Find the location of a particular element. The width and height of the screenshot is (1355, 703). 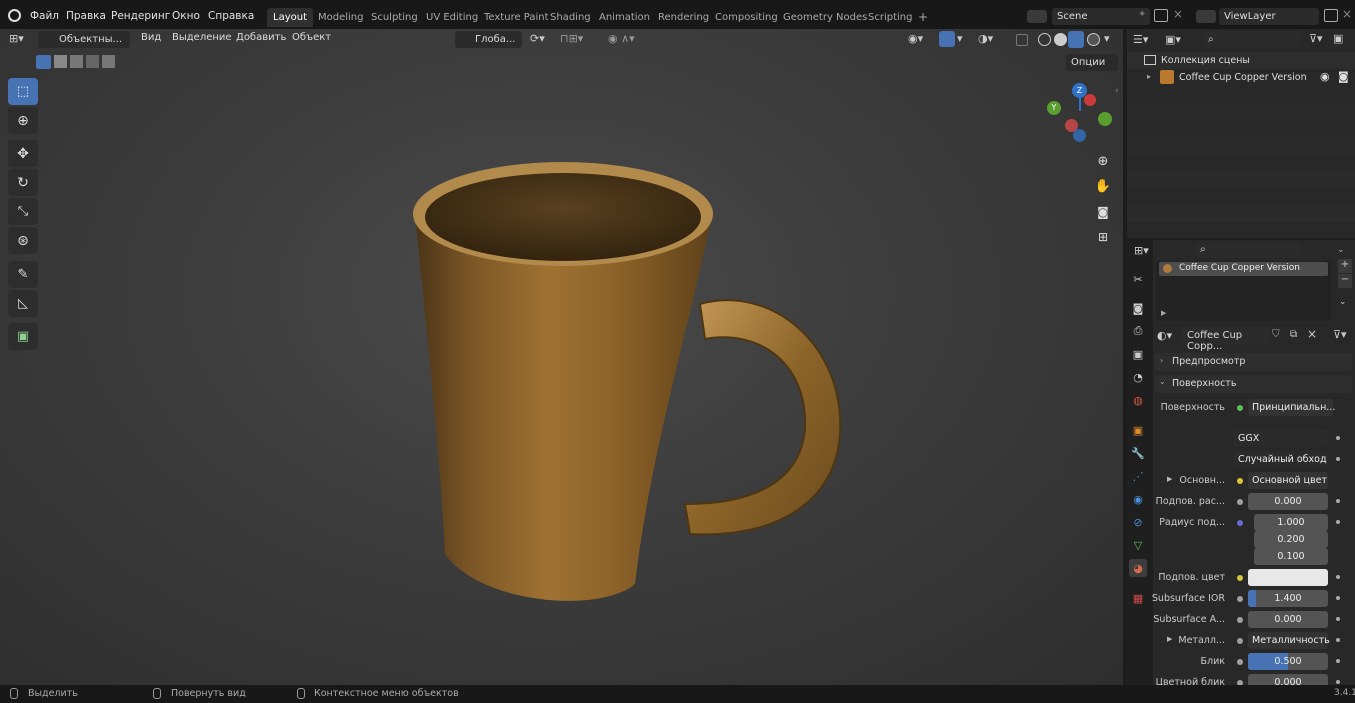

scale-tool: ⤡ is located at coordinates (23, 211).